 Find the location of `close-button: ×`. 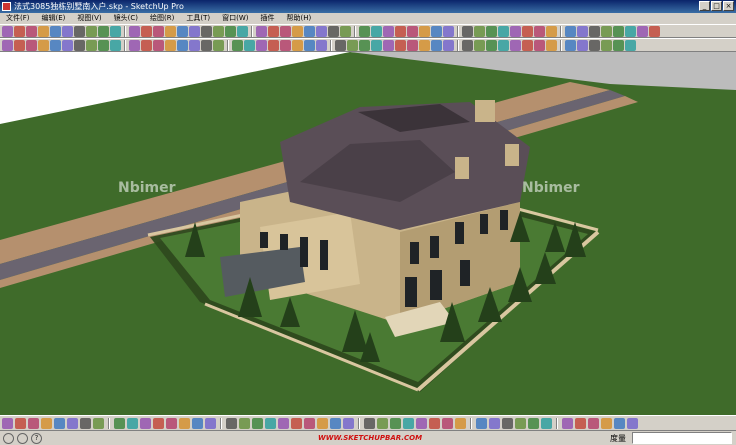

close-button: × is located at coordinates (728, 6).